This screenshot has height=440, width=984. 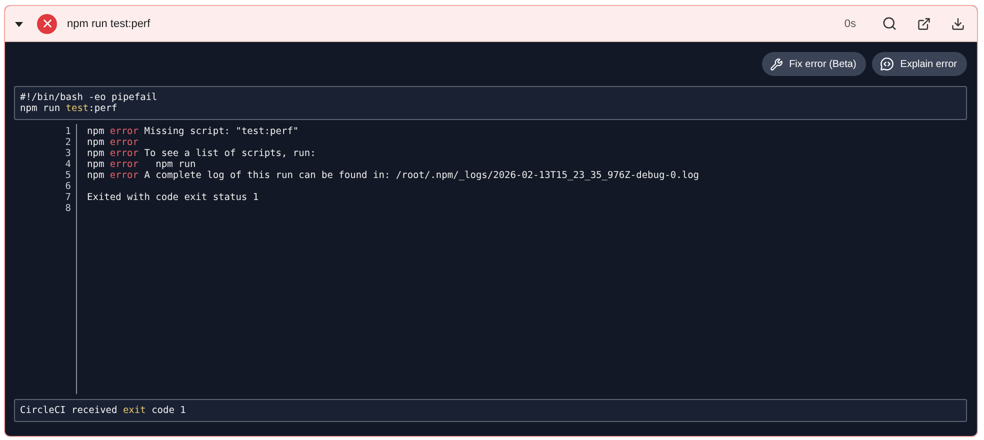 I want to click on log-line: npm error, so click(x=113, y=142).